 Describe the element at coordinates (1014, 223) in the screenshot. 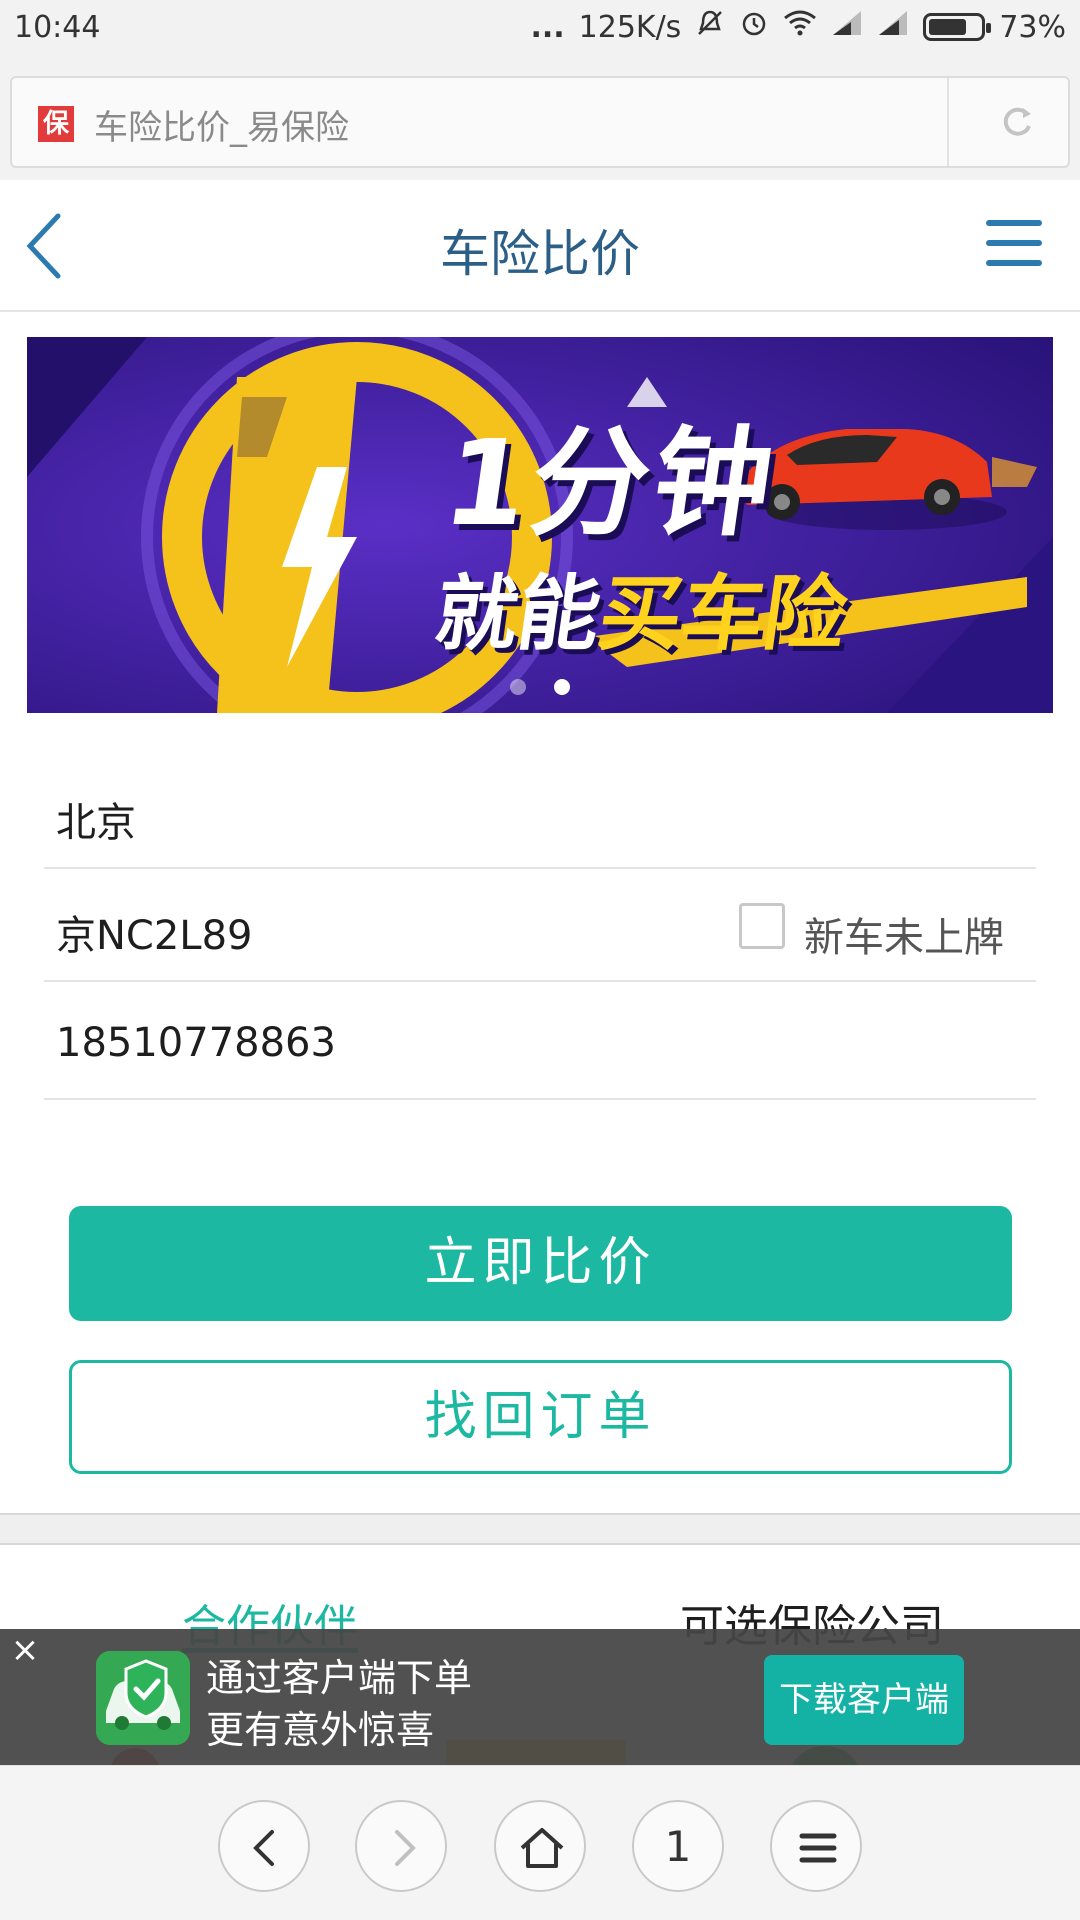

I see `hamburger-icon` at that location.